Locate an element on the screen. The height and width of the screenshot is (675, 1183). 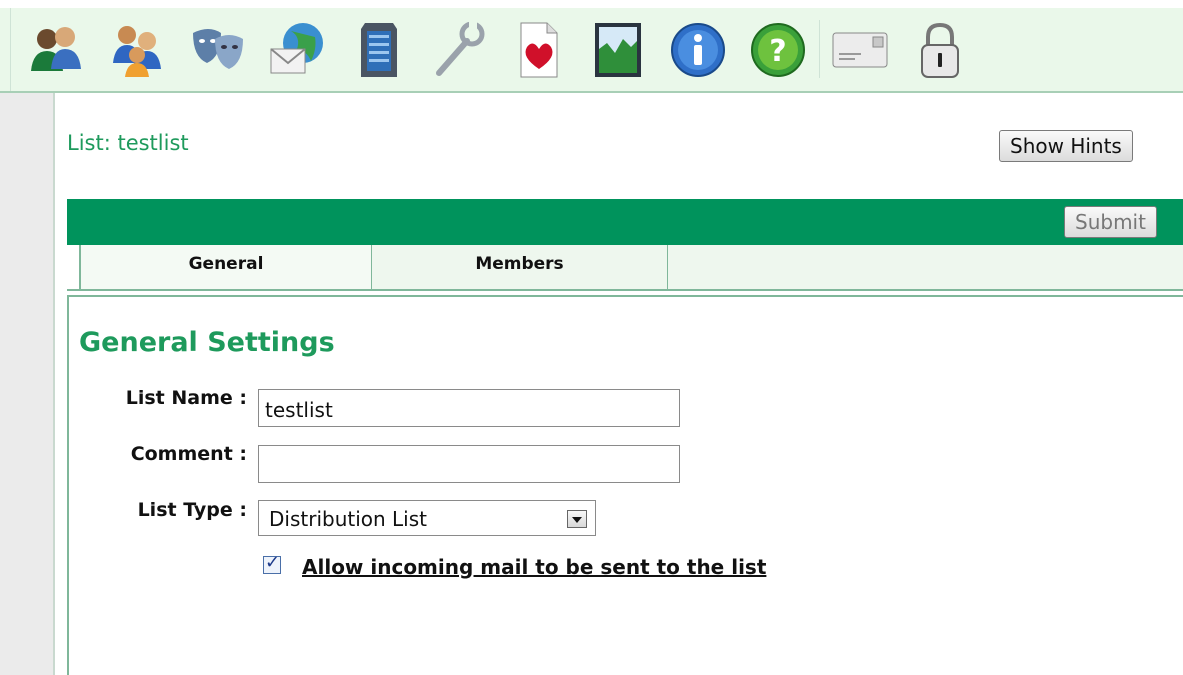
toolbar-separator is located at coordinates (819, 49).